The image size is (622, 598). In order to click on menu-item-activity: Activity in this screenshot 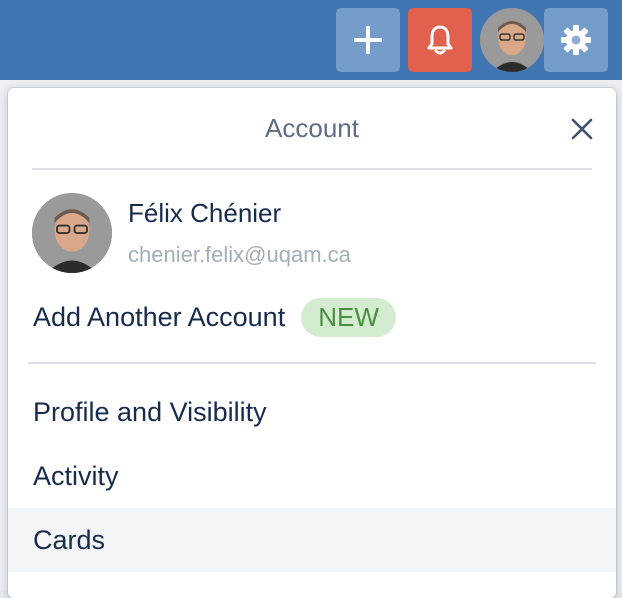, I will do `click(312, 476)`.